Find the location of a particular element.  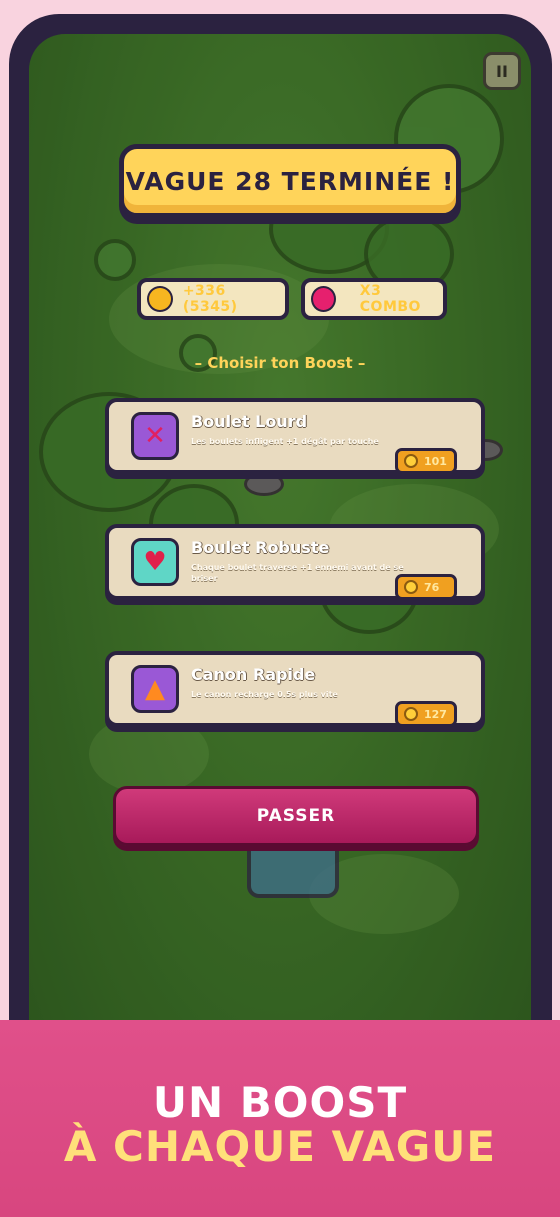

gem-icon is located at coordinates (323, 299).